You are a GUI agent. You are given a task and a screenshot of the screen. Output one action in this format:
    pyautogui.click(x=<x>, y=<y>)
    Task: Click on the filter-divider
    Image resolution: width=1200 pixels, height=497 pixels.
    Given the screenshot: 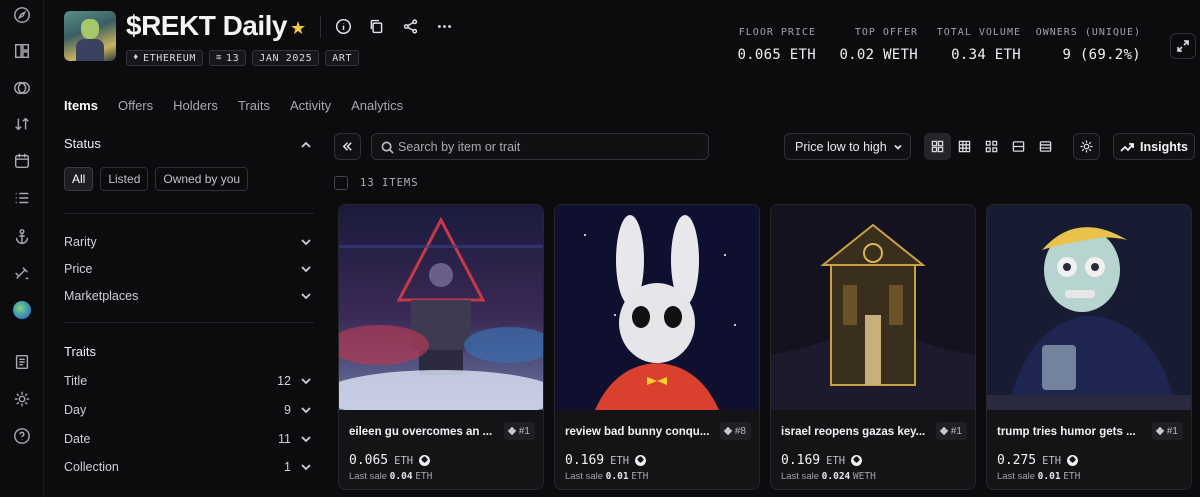 What is the action you would take?
    pyautogui.click(x=189, y=213)
    